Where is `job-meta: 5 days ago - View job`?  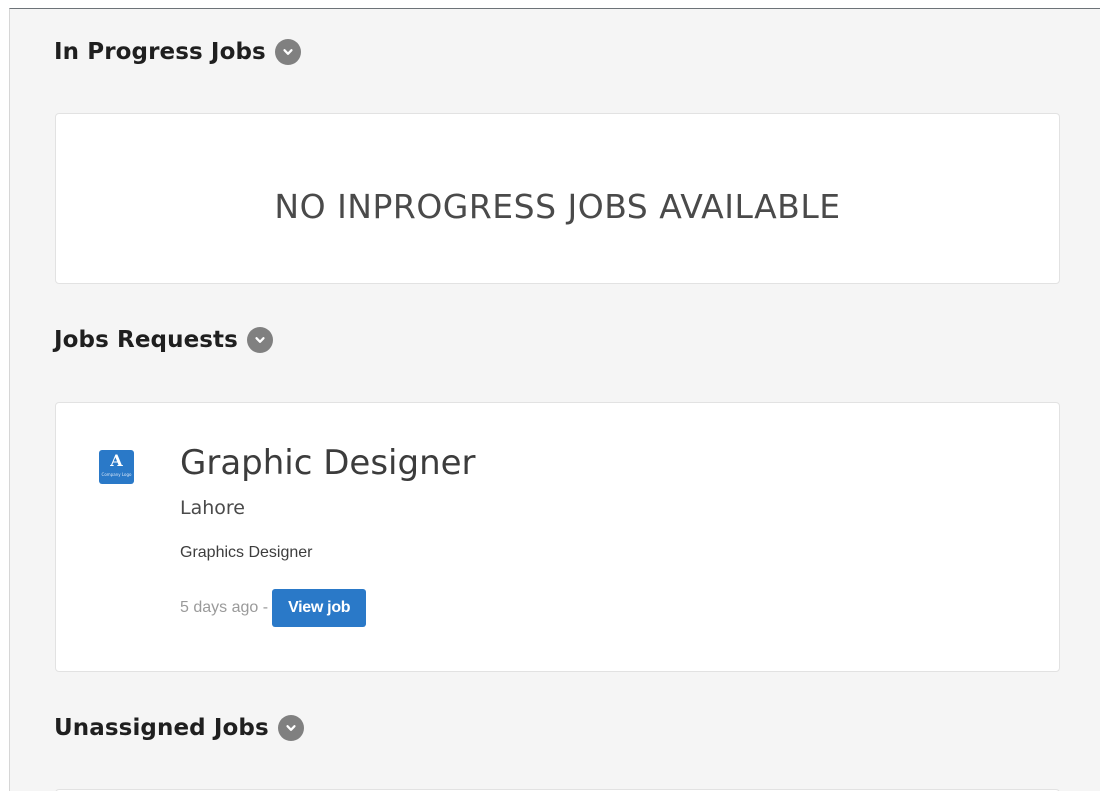 job-meta: 5 days ago - View job is located at coordinates (273, 608).